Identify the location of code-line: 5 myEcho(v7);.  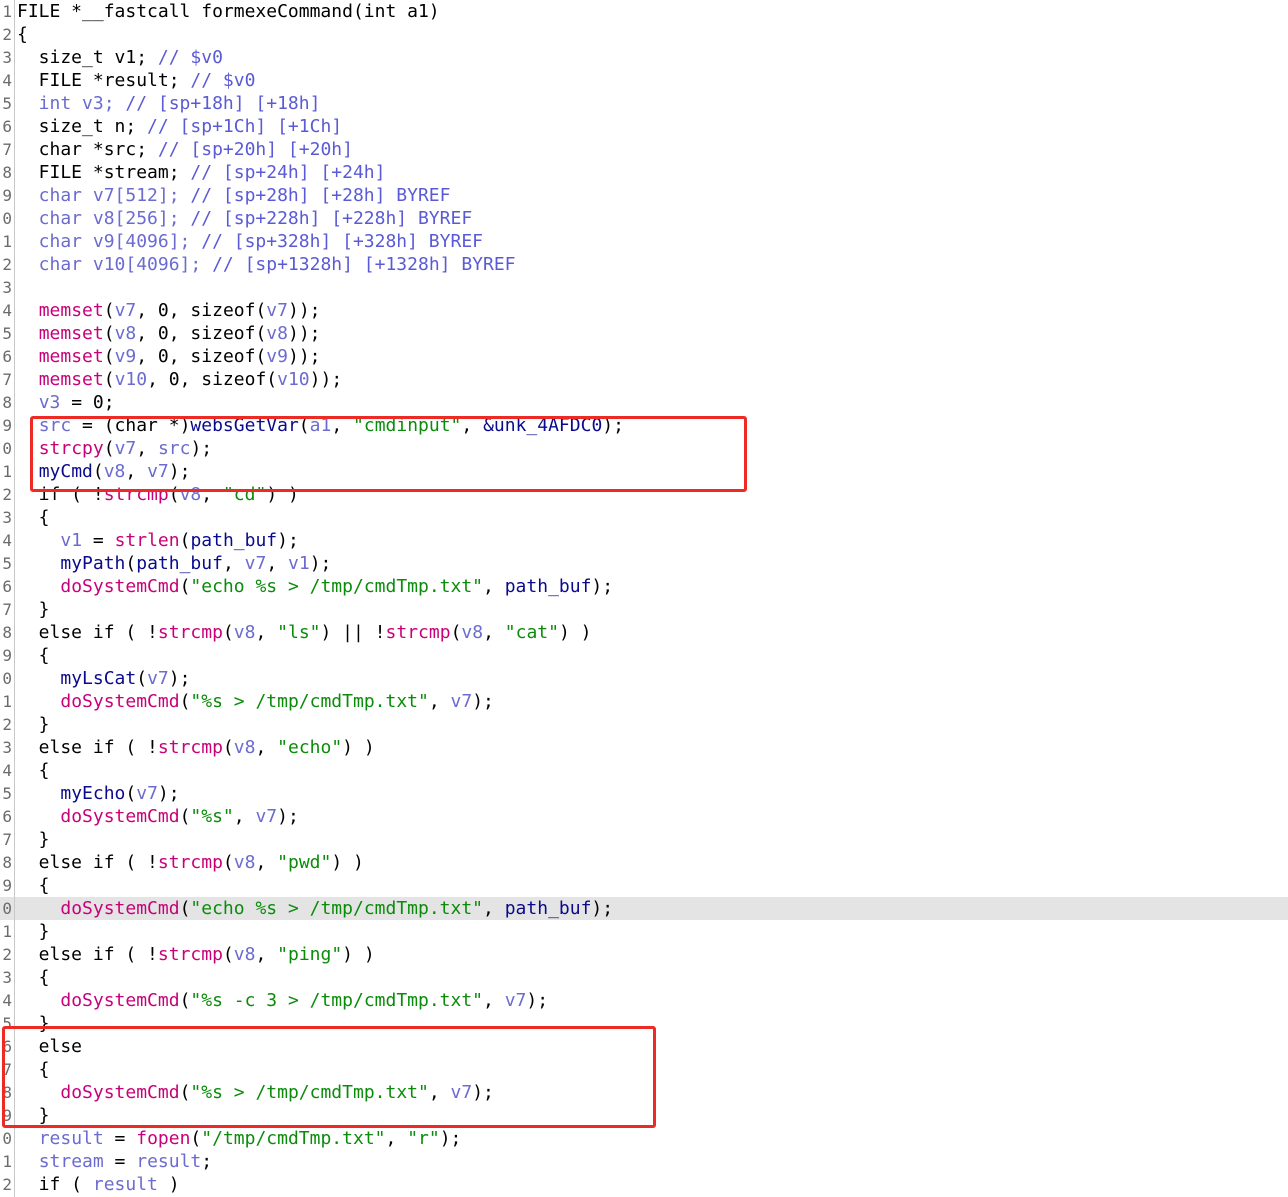
(644, 793).